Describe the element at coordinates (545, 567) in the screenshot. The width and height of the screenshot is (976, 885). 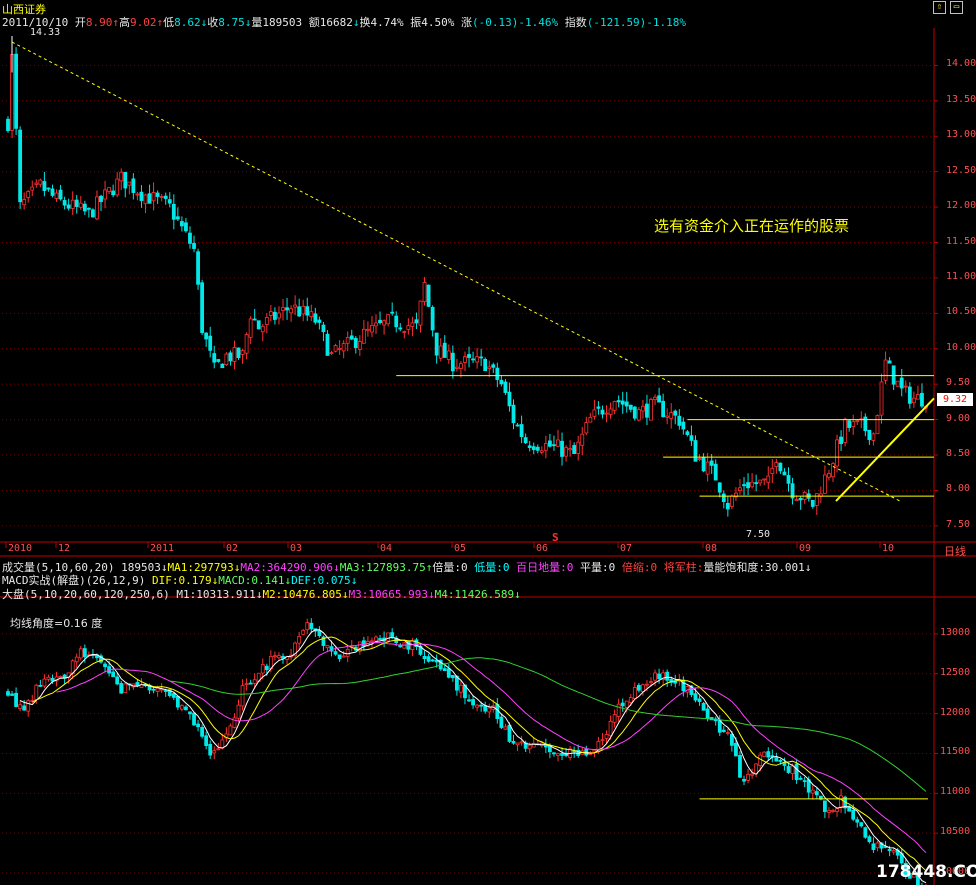
I see `bairi-value: 百日地量:0` at that location.